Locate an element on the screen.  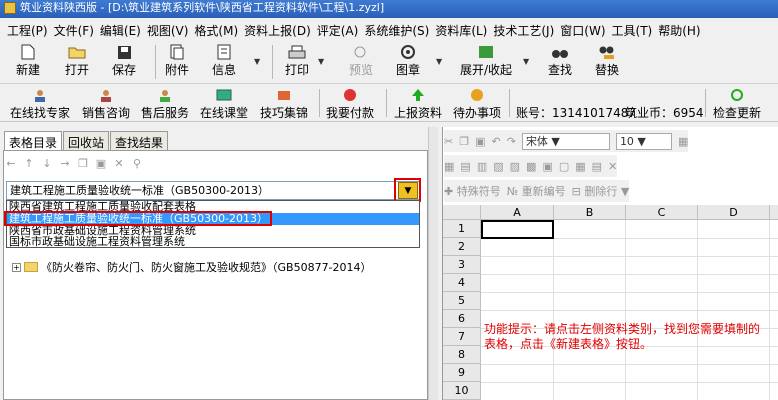
column-header: B is located at coordinates (590, 212).